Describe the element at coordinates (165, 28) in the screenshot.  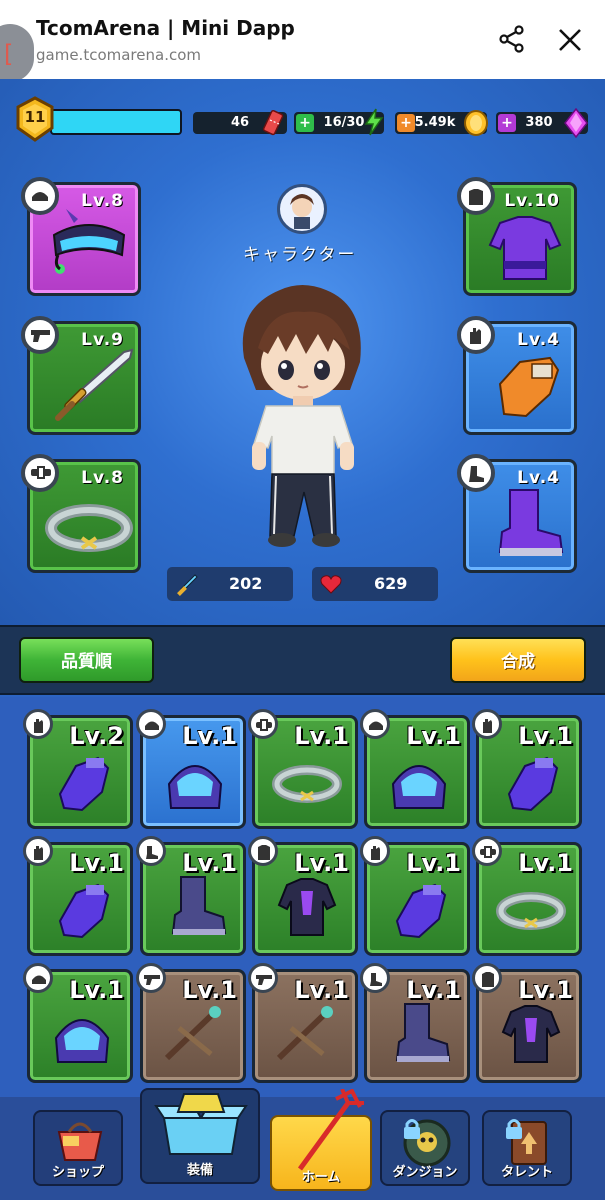
I see `page-title: TcomArena | Mini Dapp` at that location.